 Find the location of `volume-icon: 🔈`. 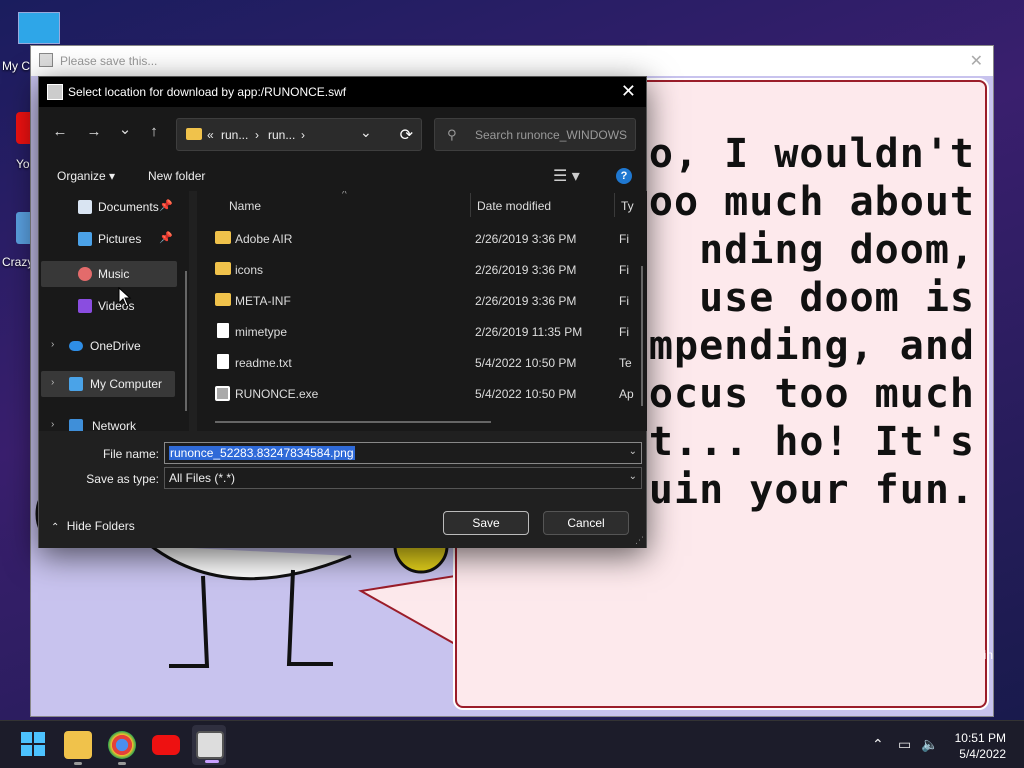

volume-icon: 🔈 is located at coordinates (929, 744).